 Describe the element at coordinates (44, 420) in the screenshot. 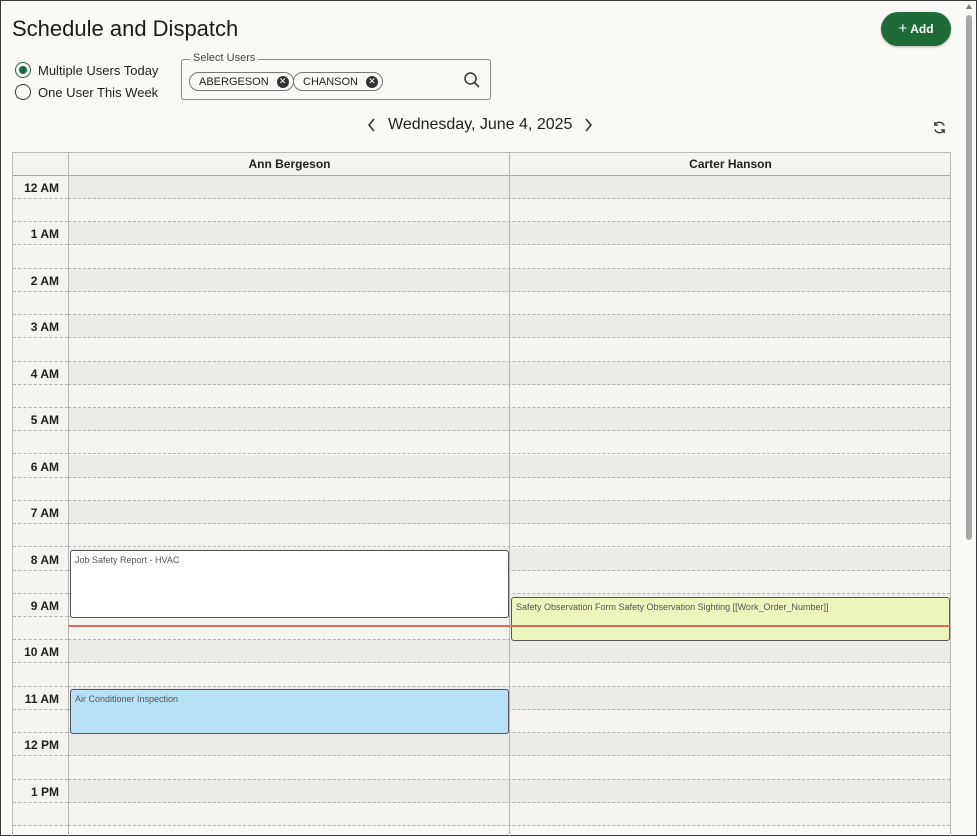

I see `hour-label: 5 AM` at that location.